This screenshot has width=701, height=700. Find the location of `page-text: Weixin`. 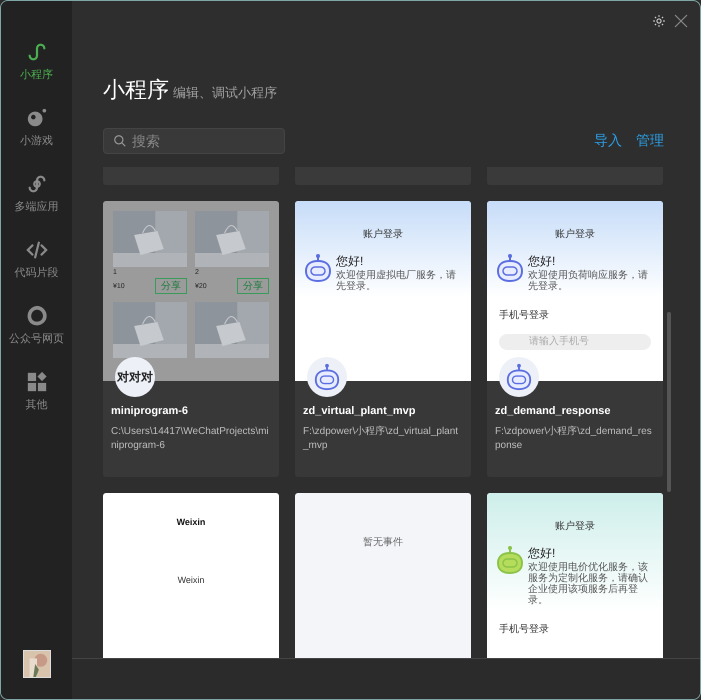

page-text: Weixin is located at coordinates (191, 580).